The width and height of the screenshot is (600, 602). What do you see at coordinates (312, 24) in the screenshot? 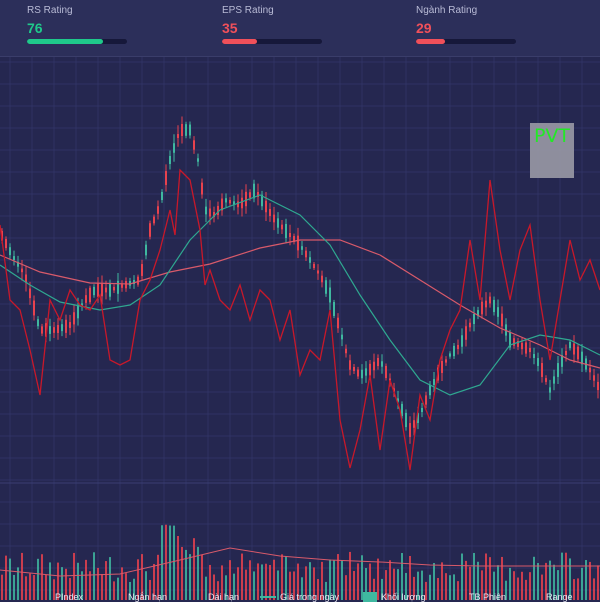
I see `eps-rating: EPS Rating 35` at bounding box center [312, 24].